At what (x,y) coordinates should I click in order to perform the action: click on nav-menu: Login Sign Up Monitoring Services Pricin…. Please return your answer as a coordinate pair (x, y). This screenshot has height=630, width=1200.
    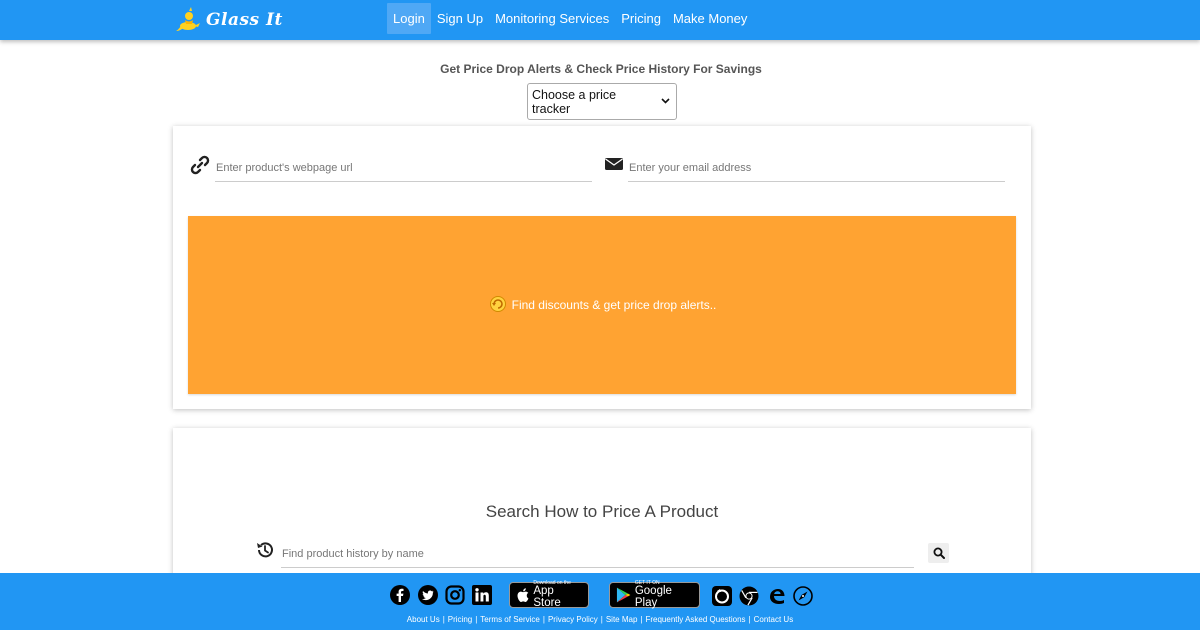
    Looking at the image, I should click on (570, 18).